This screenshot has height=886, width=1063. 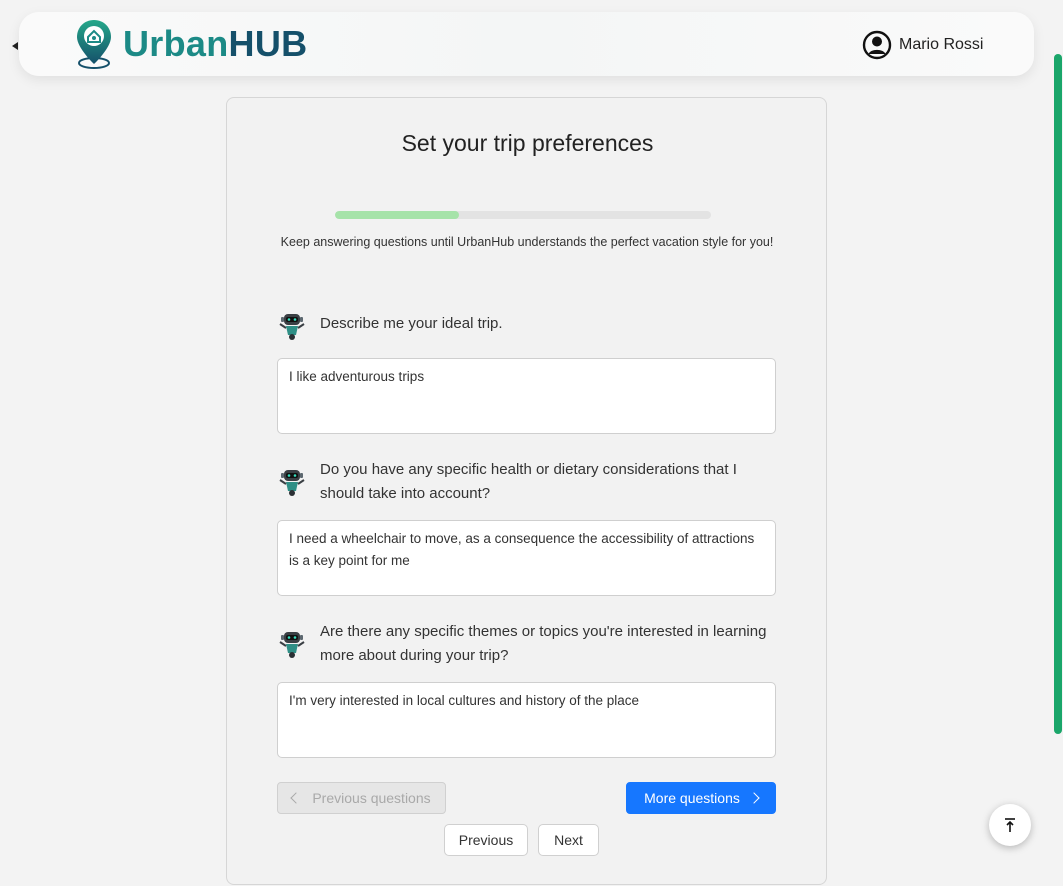 What do you see at coordinates (486, 840) in the screenshot?
I see `previous-button: Previous` at bounding box center [486, 840].